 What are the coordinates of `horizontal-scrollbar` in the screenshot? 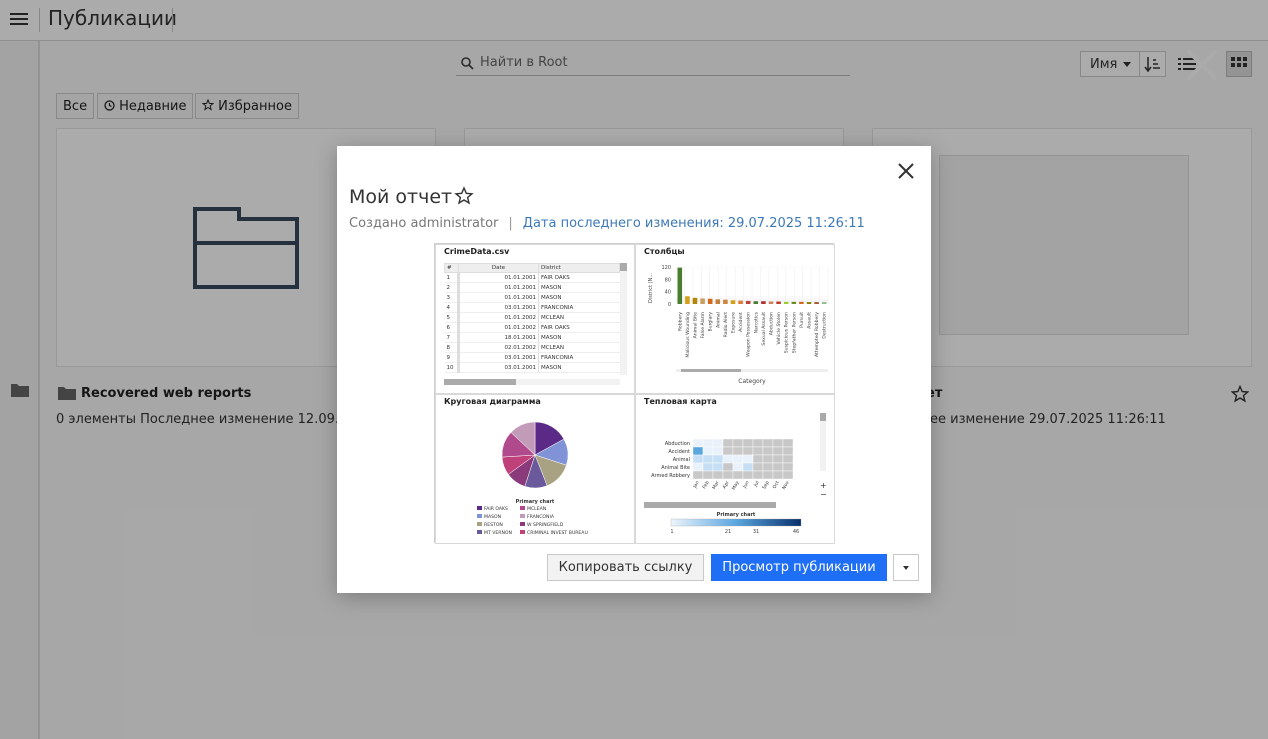 It's located at (532, 382).